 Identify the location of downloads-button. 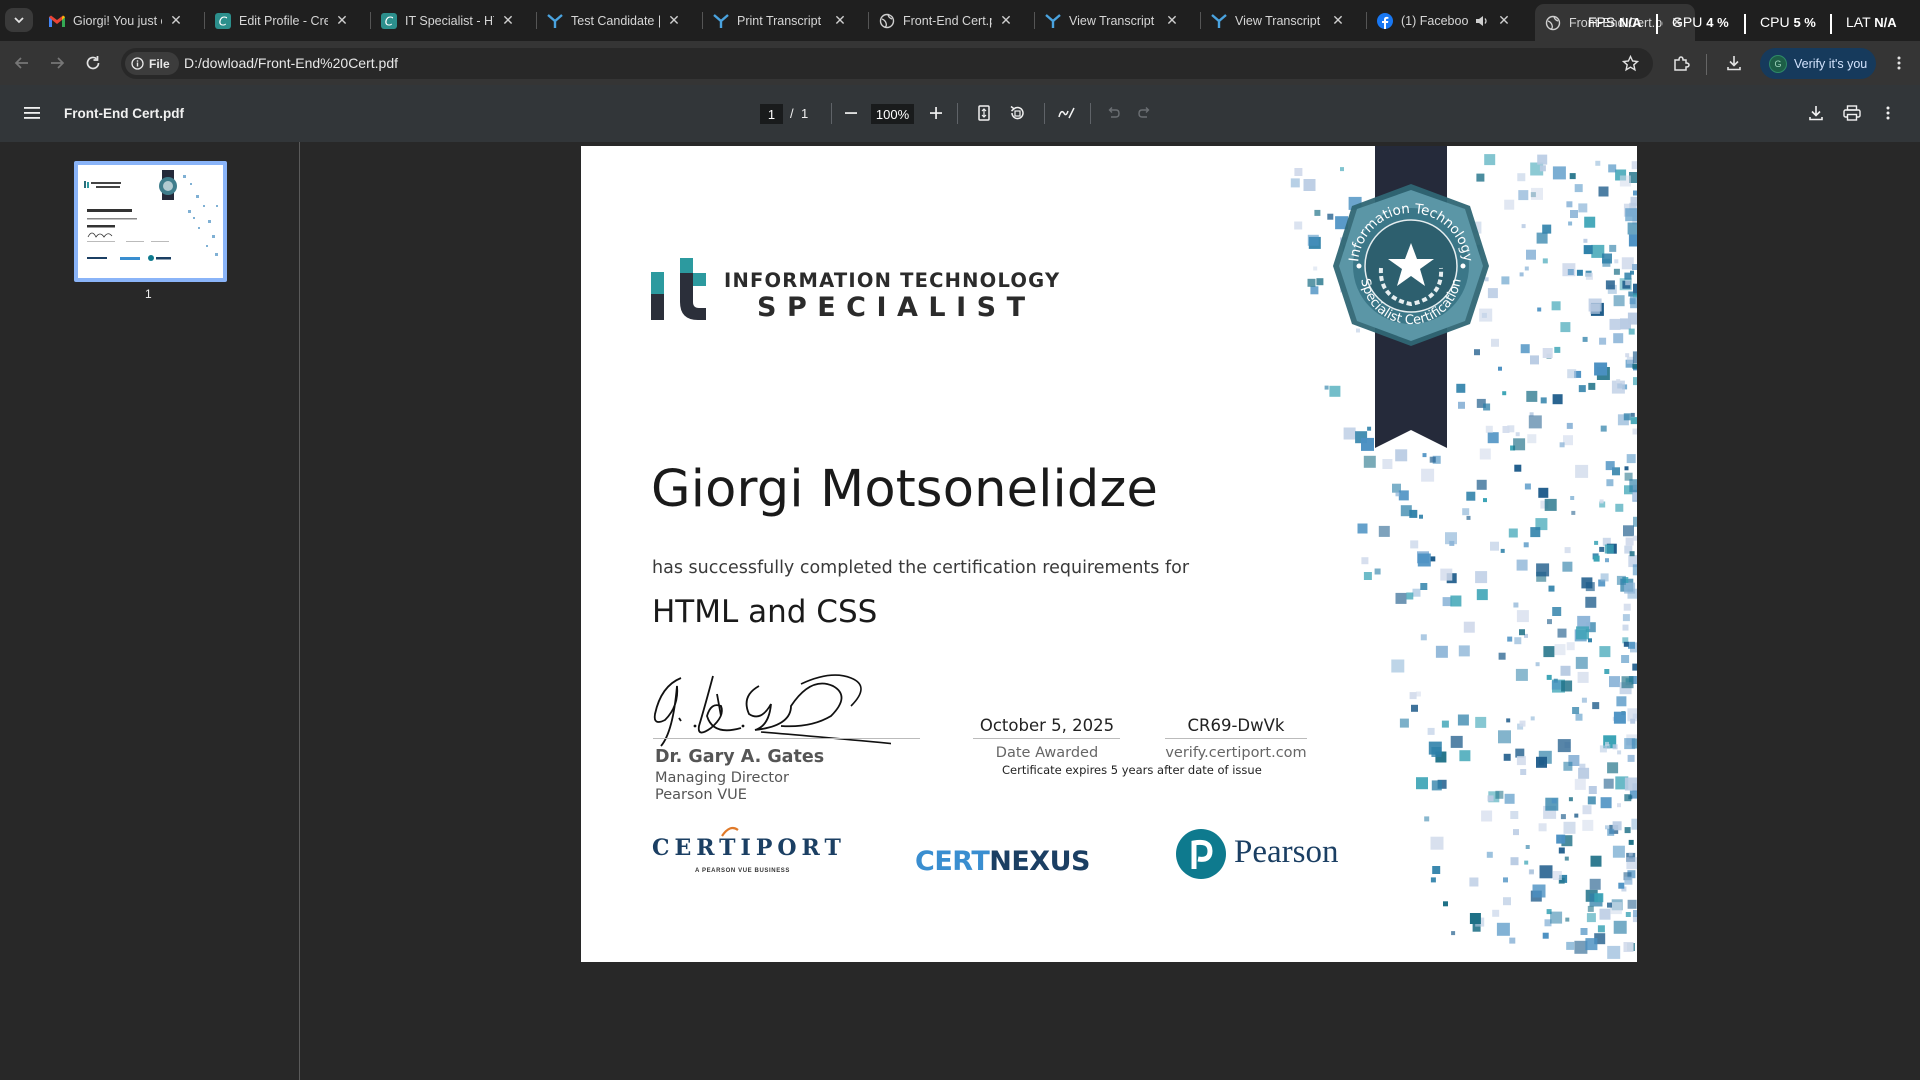
(1734, 63).